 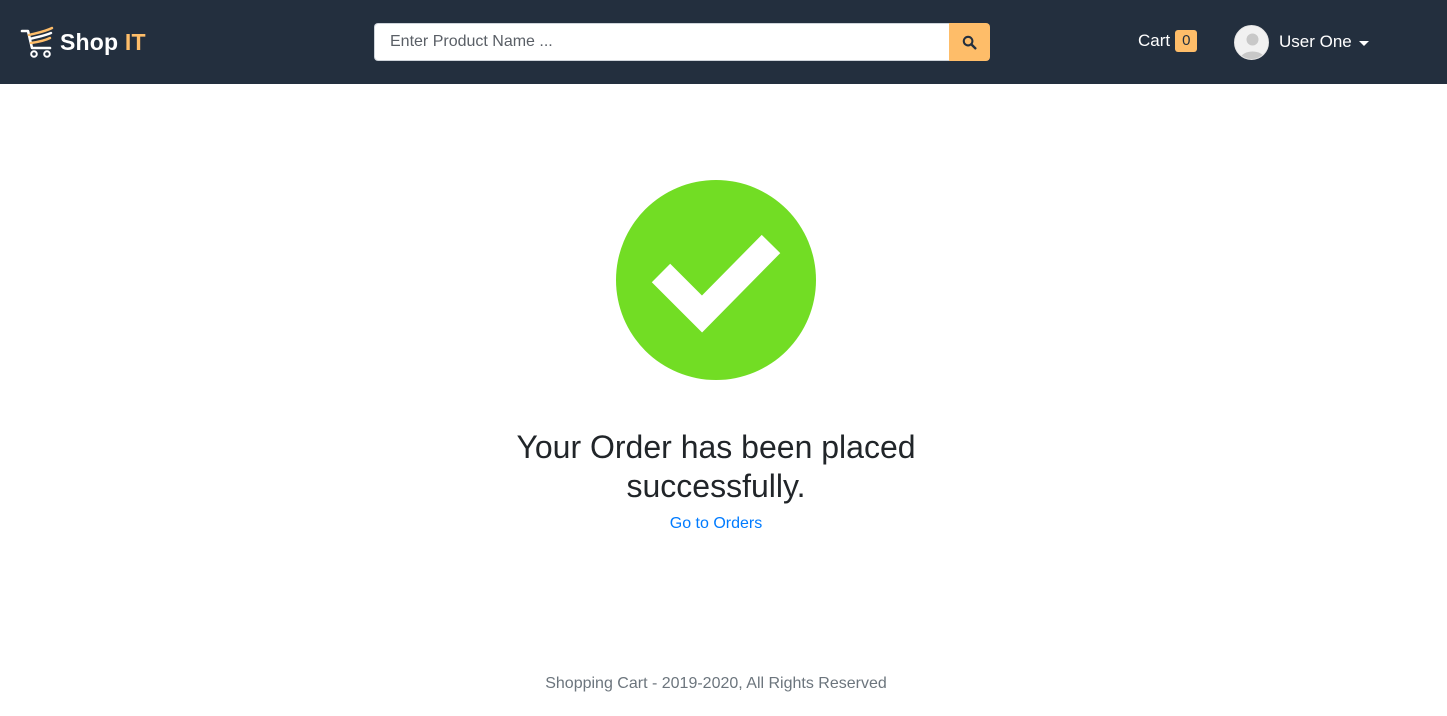 I want to click on brand-name-main: Shop, so click(x=89, y=41).